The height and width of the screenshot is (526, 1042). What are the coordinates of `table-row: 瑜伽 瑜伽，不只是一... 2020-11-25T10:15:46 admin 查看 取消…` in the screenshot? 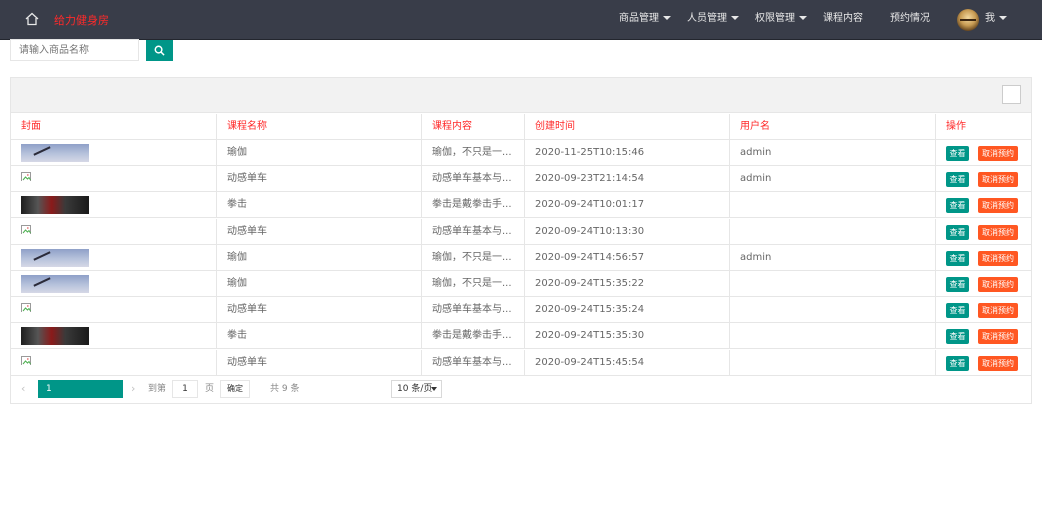 It's located at (521, 153).